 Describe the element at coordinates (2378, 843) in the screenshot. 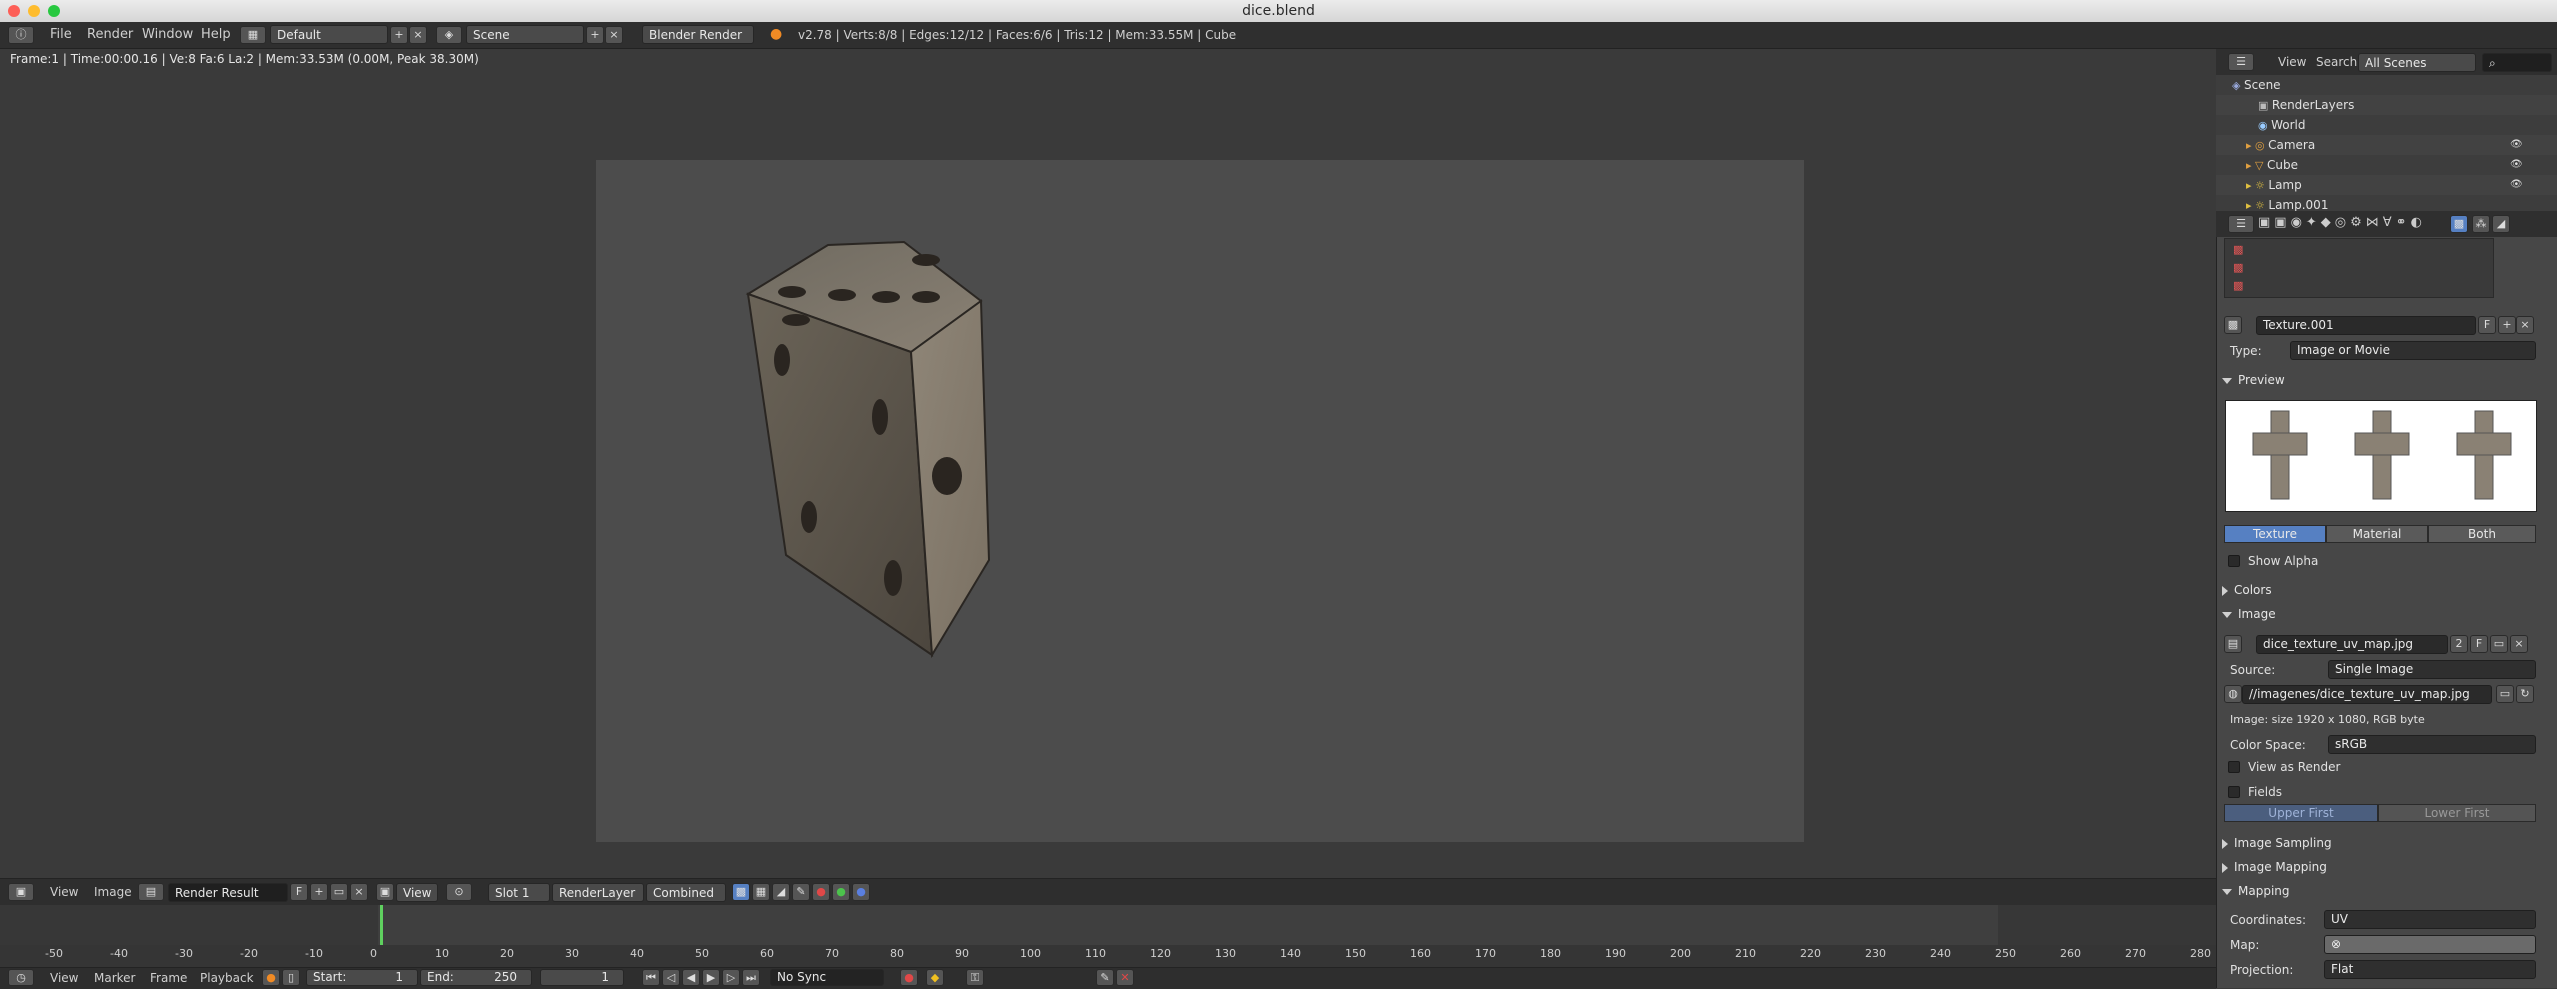

I see `image-sampling-panel-header: Image Sampling` at that location.